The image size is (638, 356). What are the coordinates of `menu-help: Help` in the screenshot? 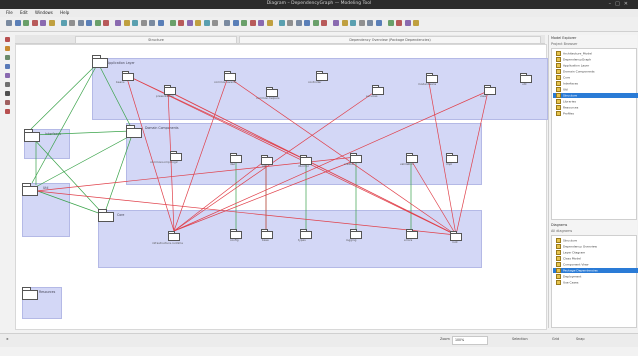 It's located at (64, 12).